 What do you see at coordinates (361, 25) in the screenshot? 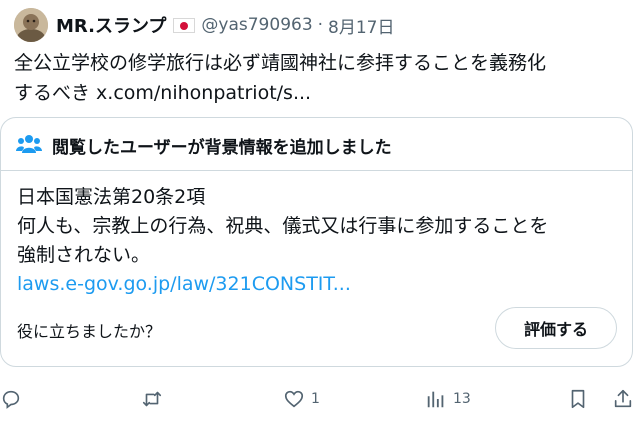
I see `tweet-date: 8月17日` at bounding box center [361, 25].